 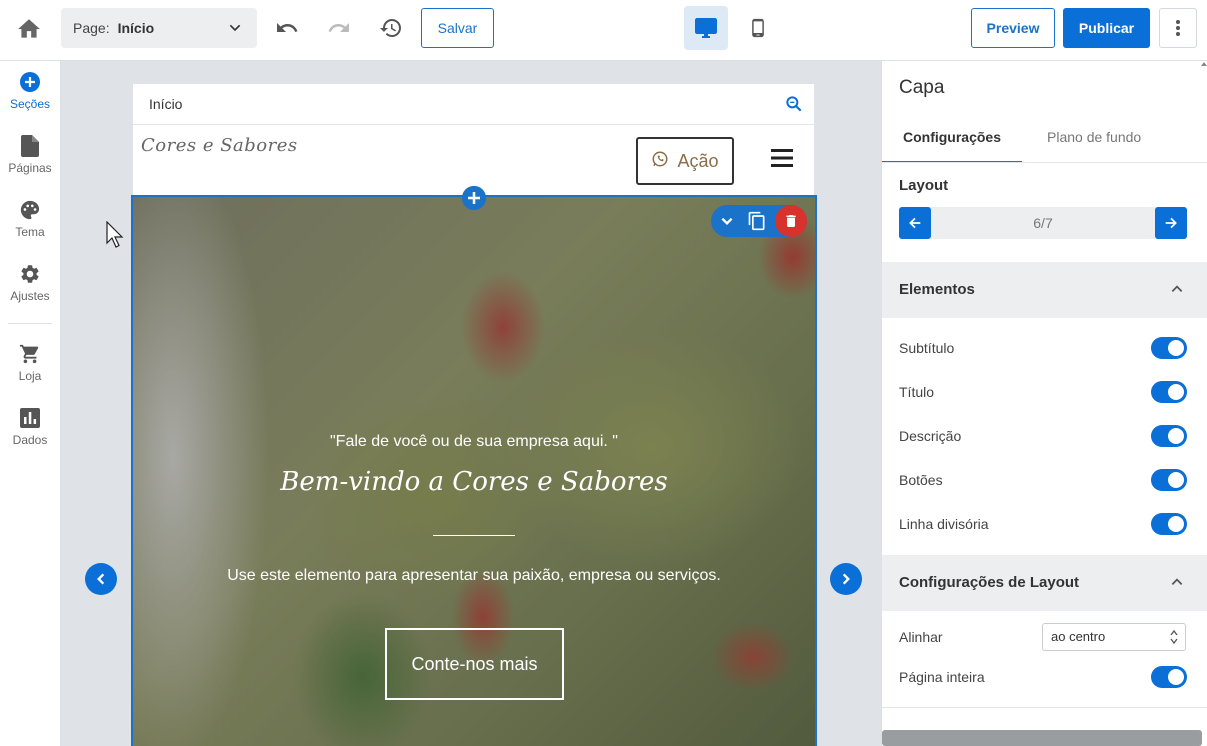 What do you see at coordinates (30, 296) in the screenshot?
I see `nav-label: Ajustes` at bounding box center [30, 296].